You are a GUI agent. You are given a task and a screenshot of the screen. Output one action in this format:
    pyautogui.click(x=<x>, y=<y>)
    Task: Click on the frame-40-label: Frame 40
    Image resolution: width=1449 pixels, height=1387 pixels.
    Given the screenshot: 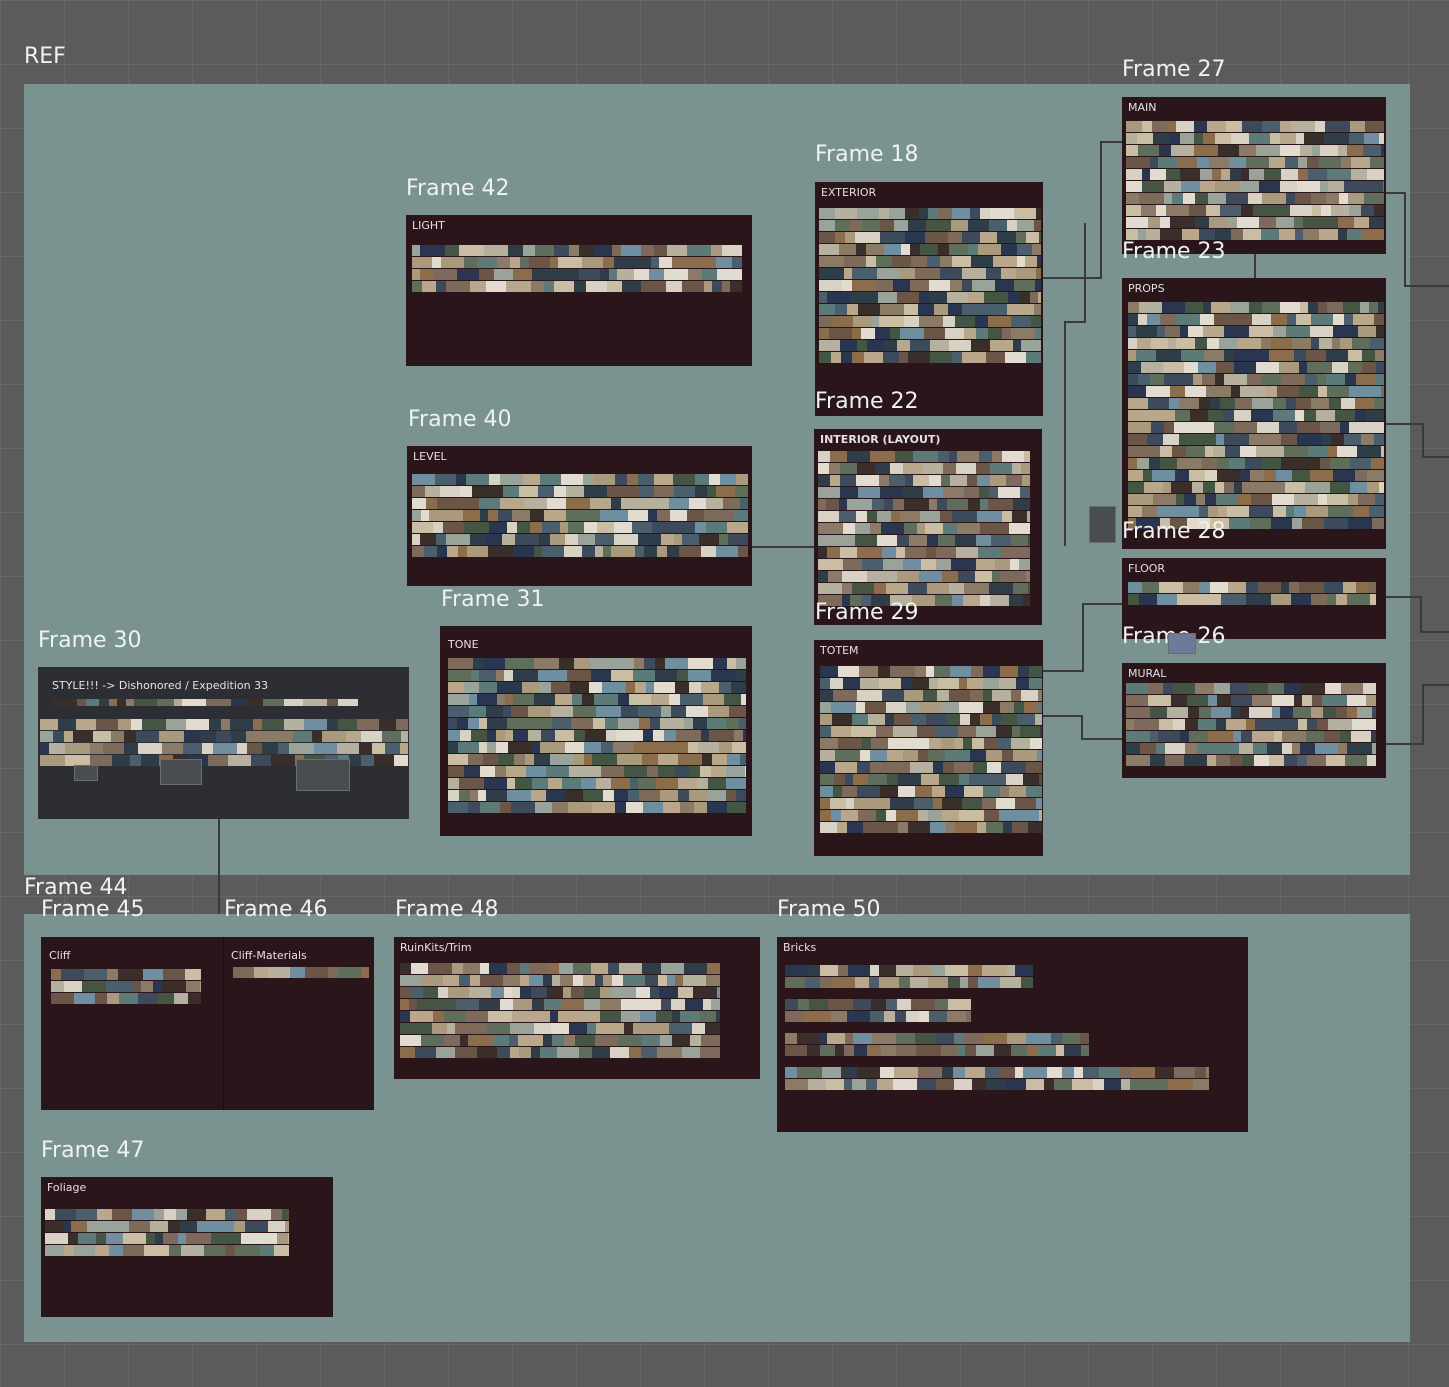 What is the action you would take?
    pyautogui.click(x=460, y=420)
    